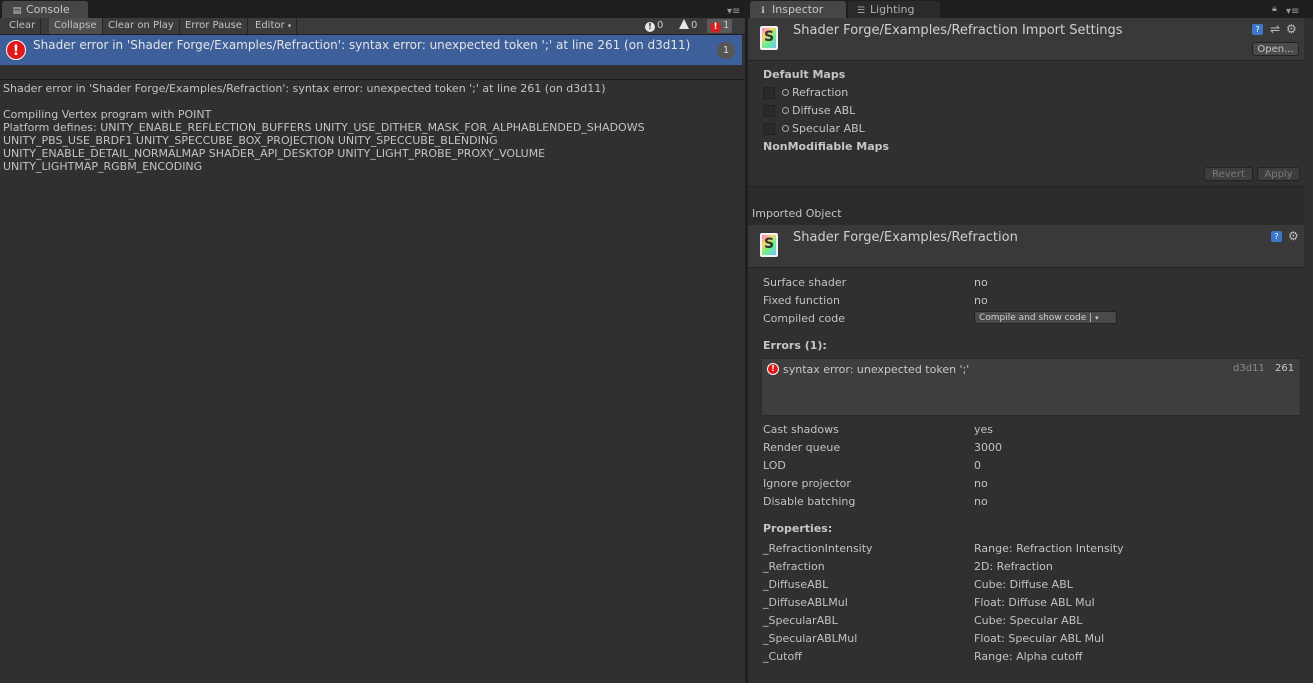 This screenshot has width=1313, height=683. Describe the element at coordinates (818, 548) in the screenshot. I see `property-name: _RefractionIntensity` at that location.